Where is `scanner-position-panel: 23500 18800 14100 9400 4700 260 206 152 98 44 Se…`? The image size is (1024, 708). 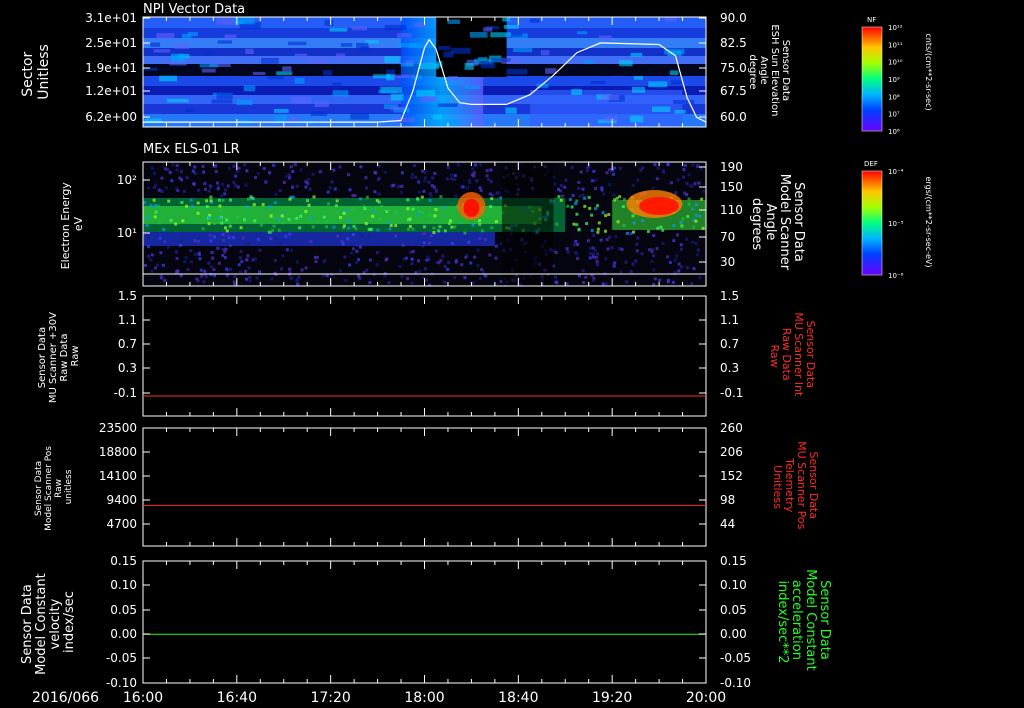
scanner-position-panel: 23500 18800 14100 9400 4700 260 206 152 98 44 Se… is located at coordinates (427, 484).